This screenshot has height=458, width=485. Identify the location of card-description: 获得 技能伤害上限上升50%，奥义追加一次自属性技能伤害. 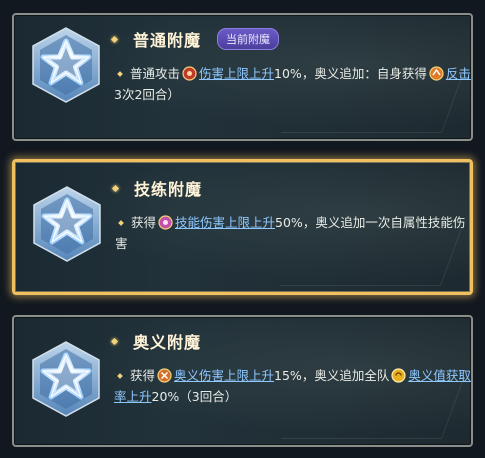
(290, 233).